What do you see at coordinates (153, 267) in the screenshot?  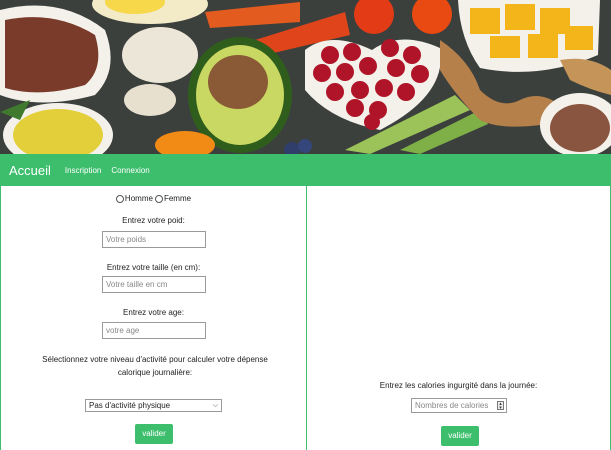 I see `height-label: Entrez votre taille (en cm):` at bounding box center [153, 267].